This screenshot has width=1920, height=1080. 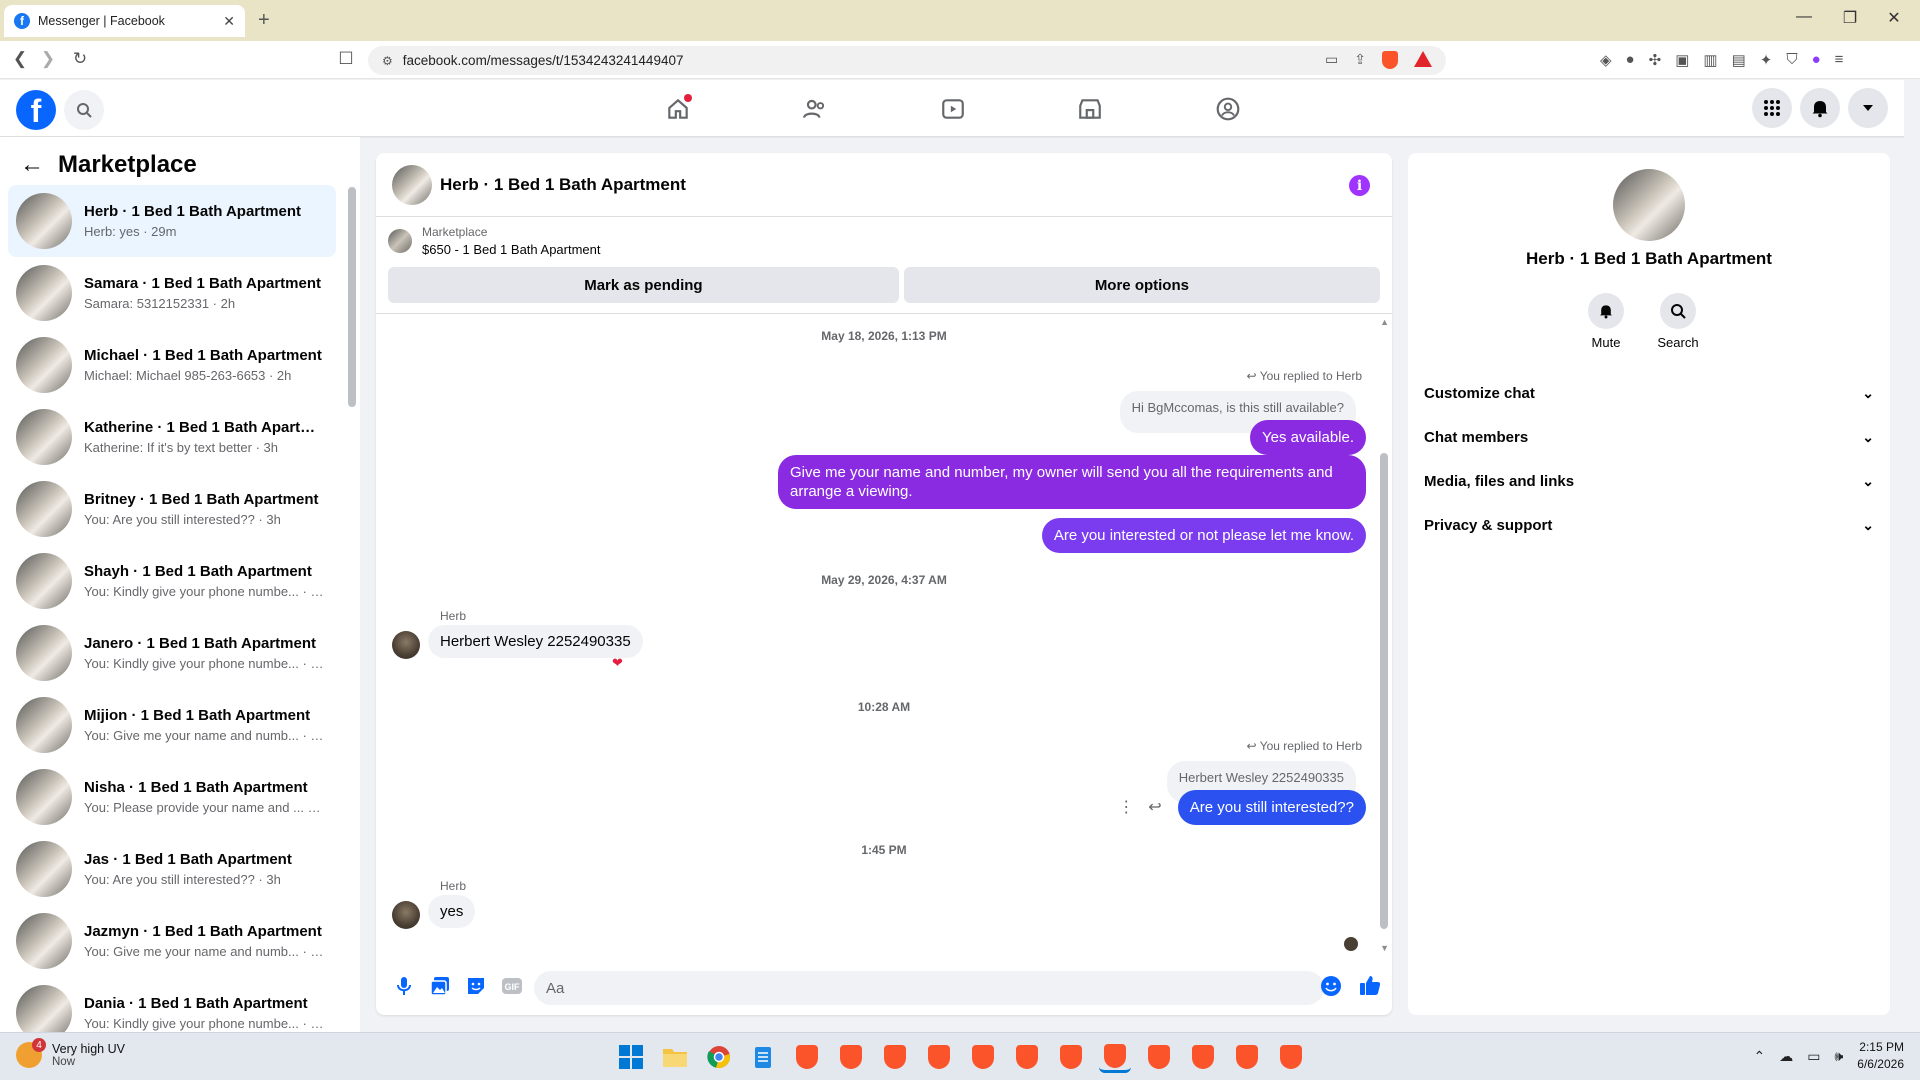 What do you see at coordinates (70, 1053) in the screenshot?
I see `weather-widget: 4 Very high UV Now` at bounding box center [70, 1053].